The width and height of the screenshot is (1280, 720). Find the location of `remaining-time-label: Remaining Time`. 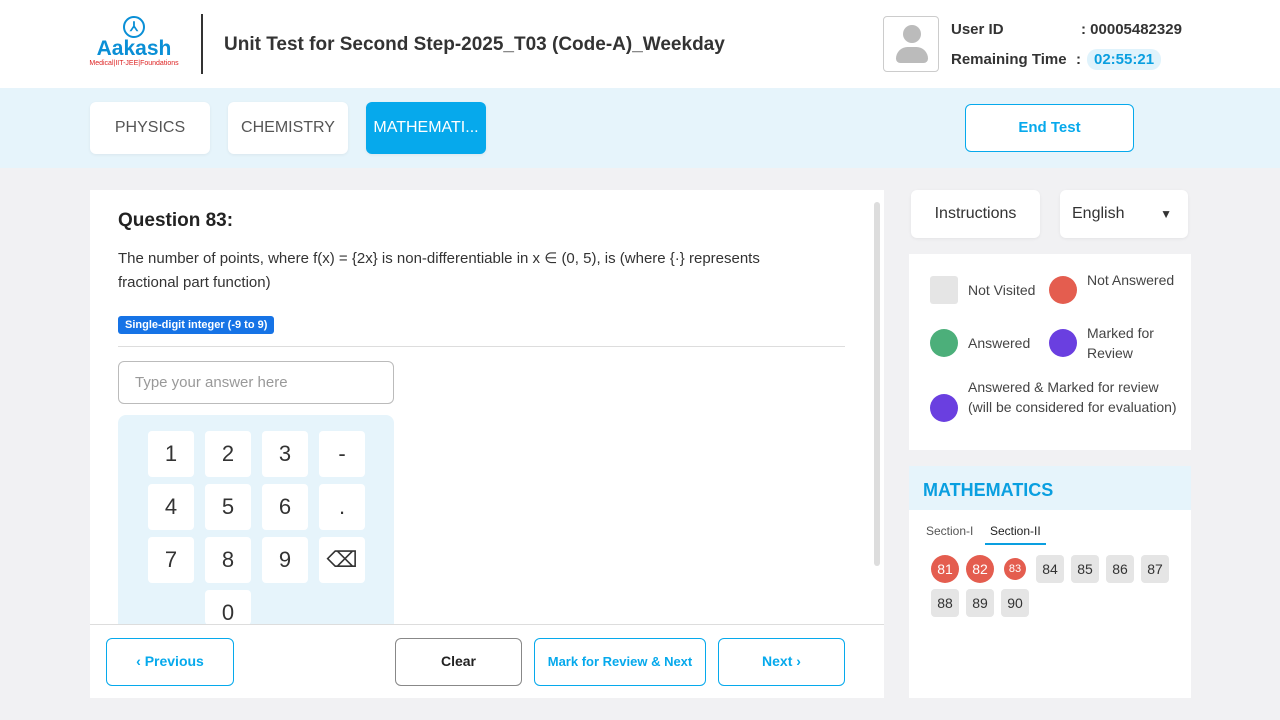

remaining-time-label: Remaining Time is located at coordinates (1009, 59).